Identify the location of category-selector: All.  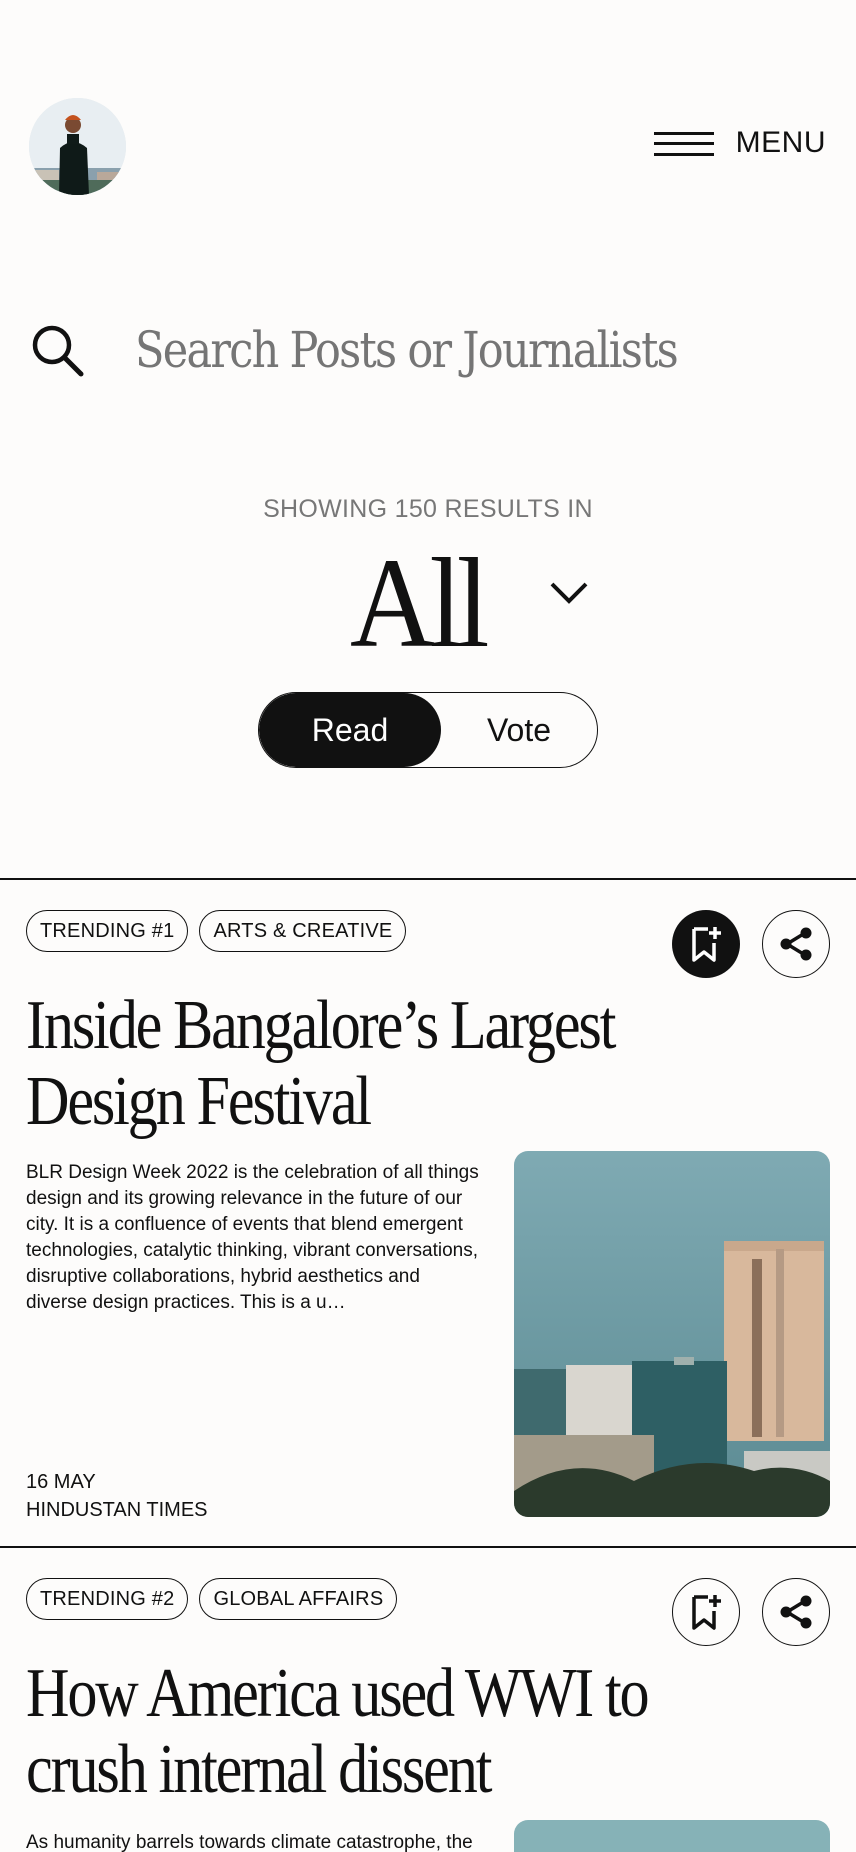
(428, 603).